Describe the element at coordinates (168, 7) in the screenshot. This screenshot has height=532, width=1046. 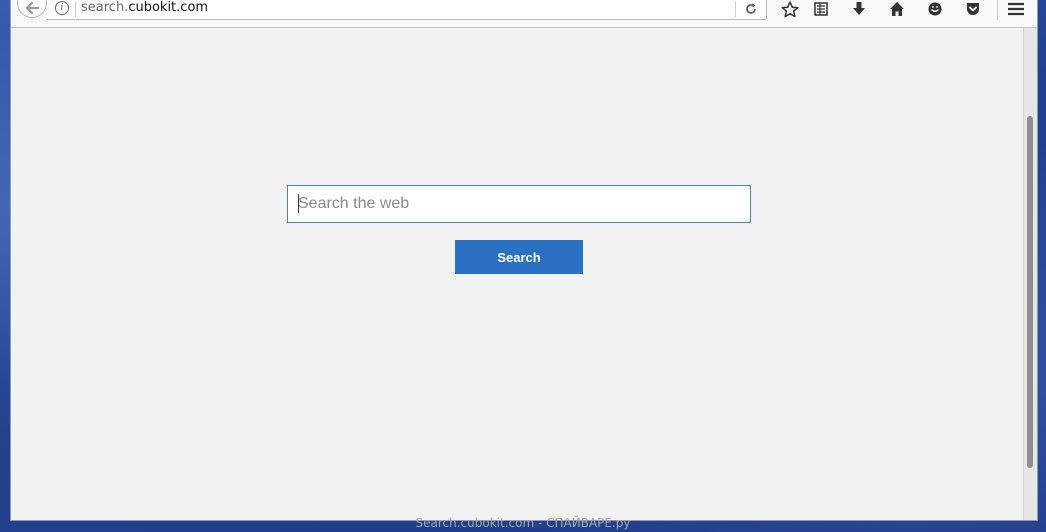
I see `url-domain: cubokit.com` at that location.